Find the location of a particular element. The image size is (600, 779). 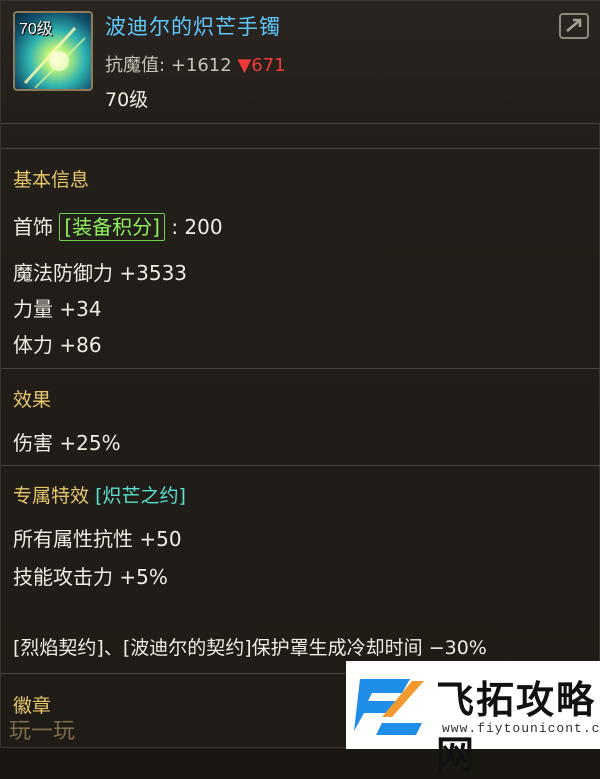

section-basic-title: 基本信息 is located at coordinates (51, 180).